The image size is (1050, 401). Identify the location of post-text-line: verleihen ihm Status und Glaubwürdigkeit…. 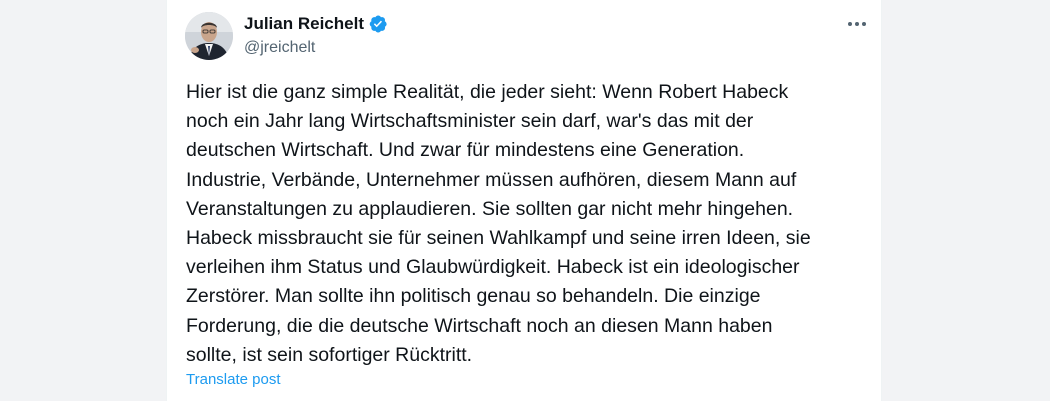
(493, 267).